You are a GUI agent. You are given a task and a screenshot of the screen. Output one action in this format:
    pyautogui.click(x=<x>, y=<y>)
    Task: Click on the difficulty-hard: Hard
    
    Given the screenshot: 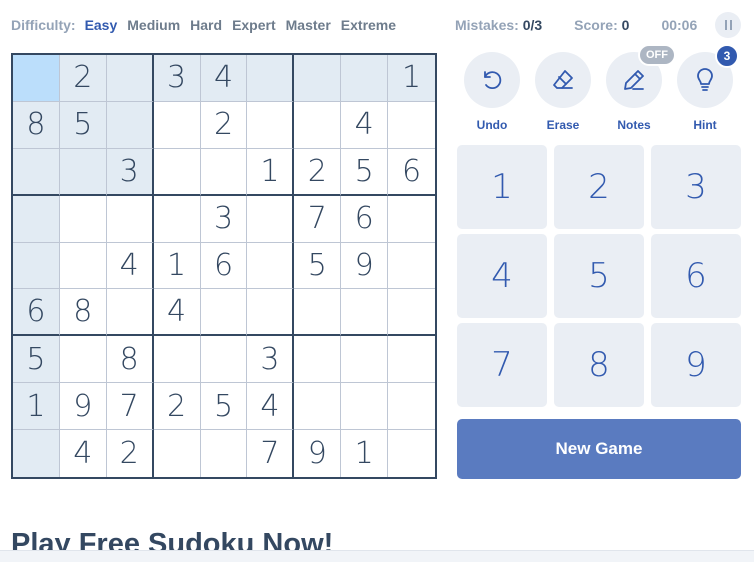 What is the action you would take?
    pyautogui.click(x=206, y=25)
    